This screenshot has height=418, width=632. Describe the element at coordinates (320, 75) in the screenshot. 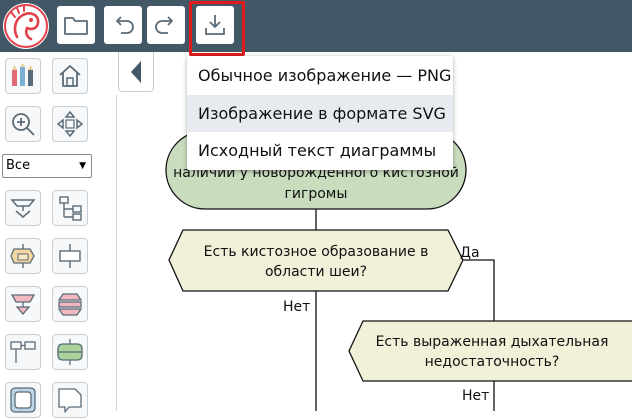

I see `menu-item-export-png: Обычное изображение — PNG` at that location.